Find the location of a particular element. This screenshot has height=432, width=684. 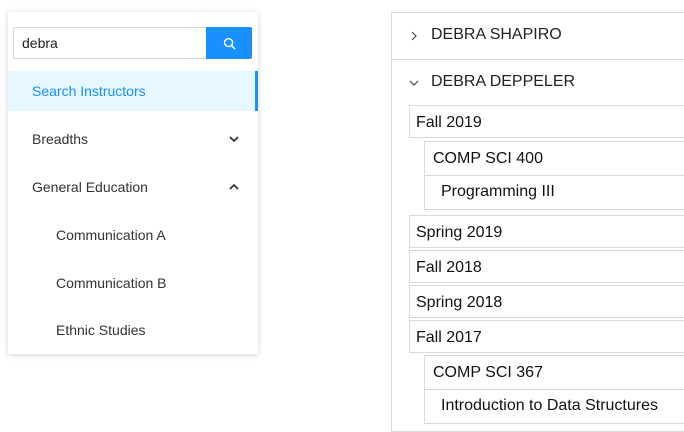

submenu-item-ethnic-studies: Ethnic Studies is located at coordinates (133, 330).